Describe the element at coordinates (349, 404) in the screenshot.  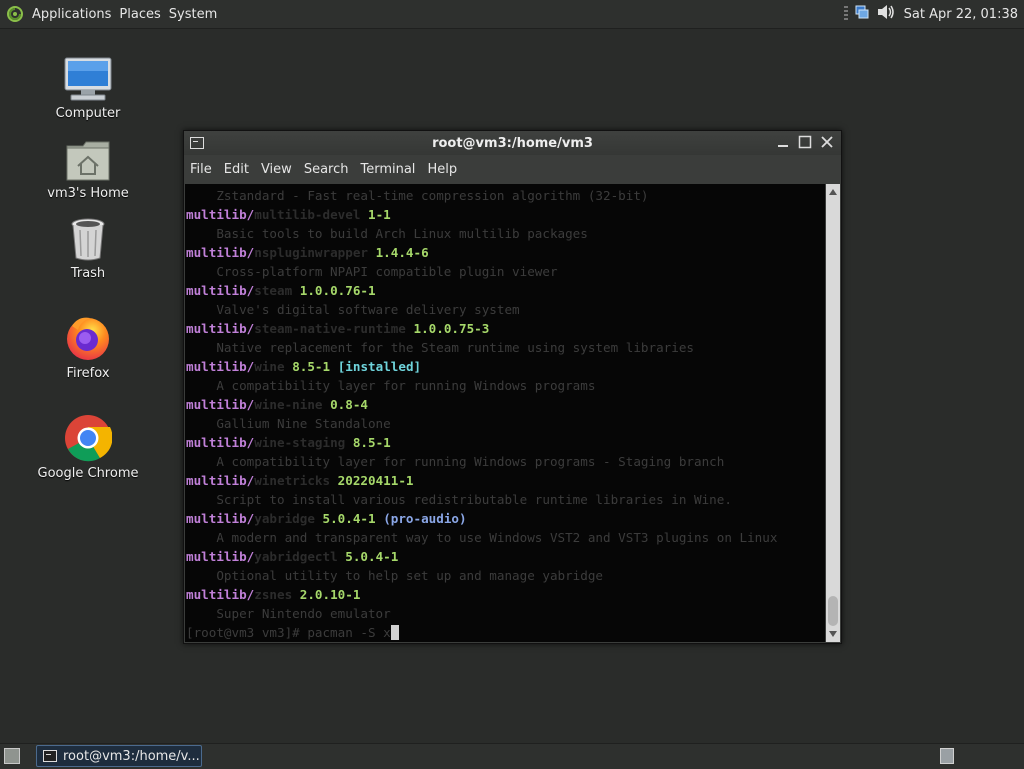
I see `package-version: 0.8-4` at that location.